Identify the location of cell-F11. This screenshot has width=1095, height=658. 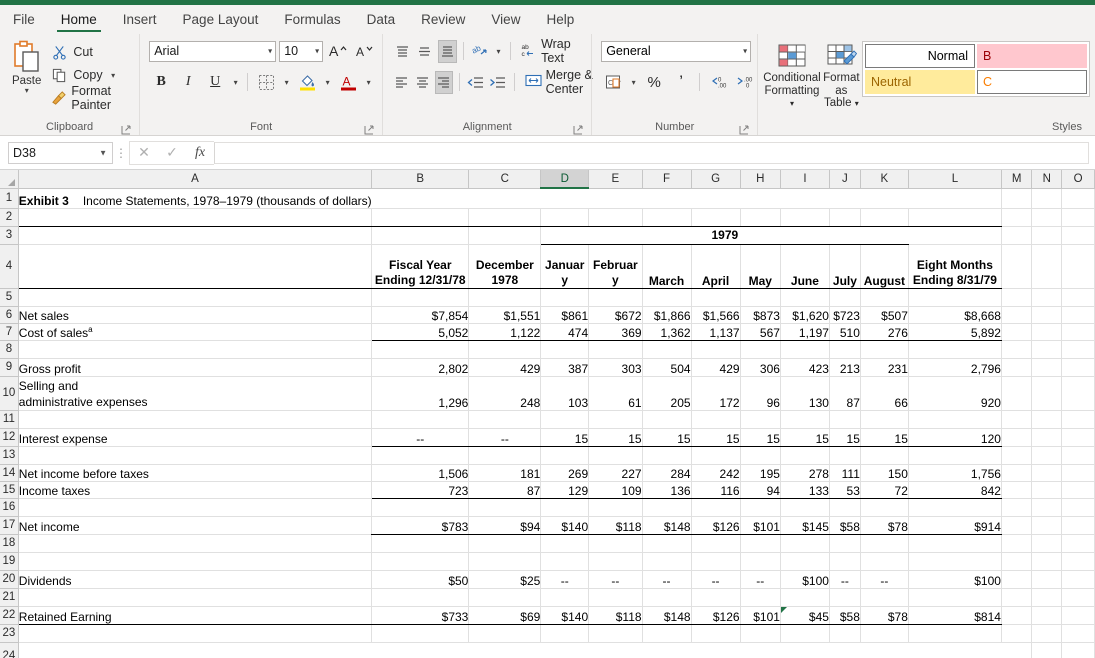
(667, 419).